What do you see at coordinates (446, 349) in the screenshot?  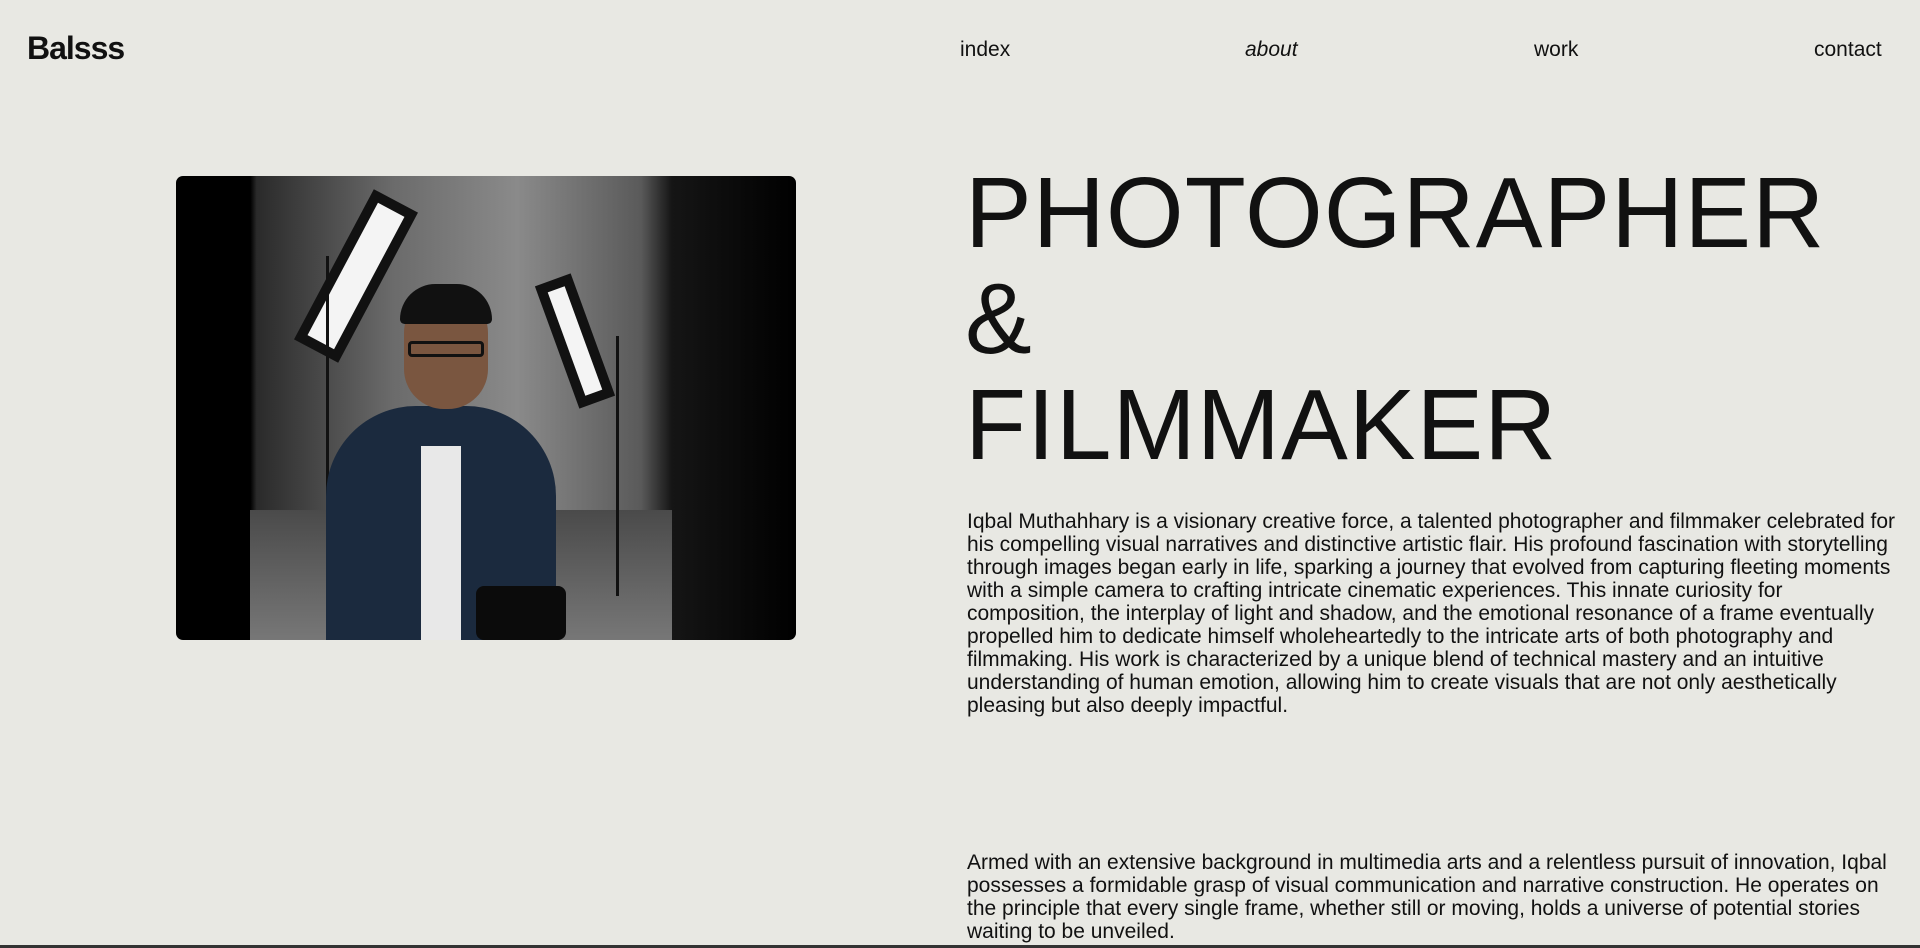 I see `person-glasses` at bounding box center [446, 349].